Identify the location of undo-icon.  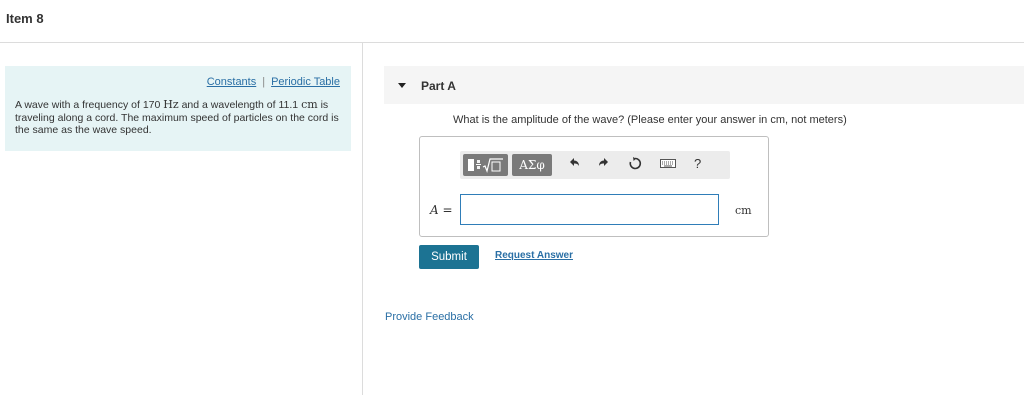
(574, 165).